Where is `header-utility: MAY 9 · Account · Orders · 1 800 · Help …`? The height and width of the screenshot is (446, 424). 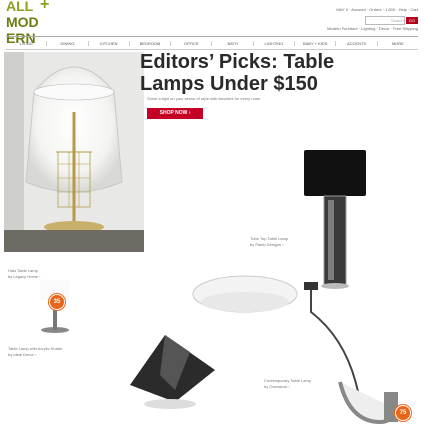 header-utility: MAY 9 · Account · Orders · 1 800 · Help … is located at coordinates (354, 21).